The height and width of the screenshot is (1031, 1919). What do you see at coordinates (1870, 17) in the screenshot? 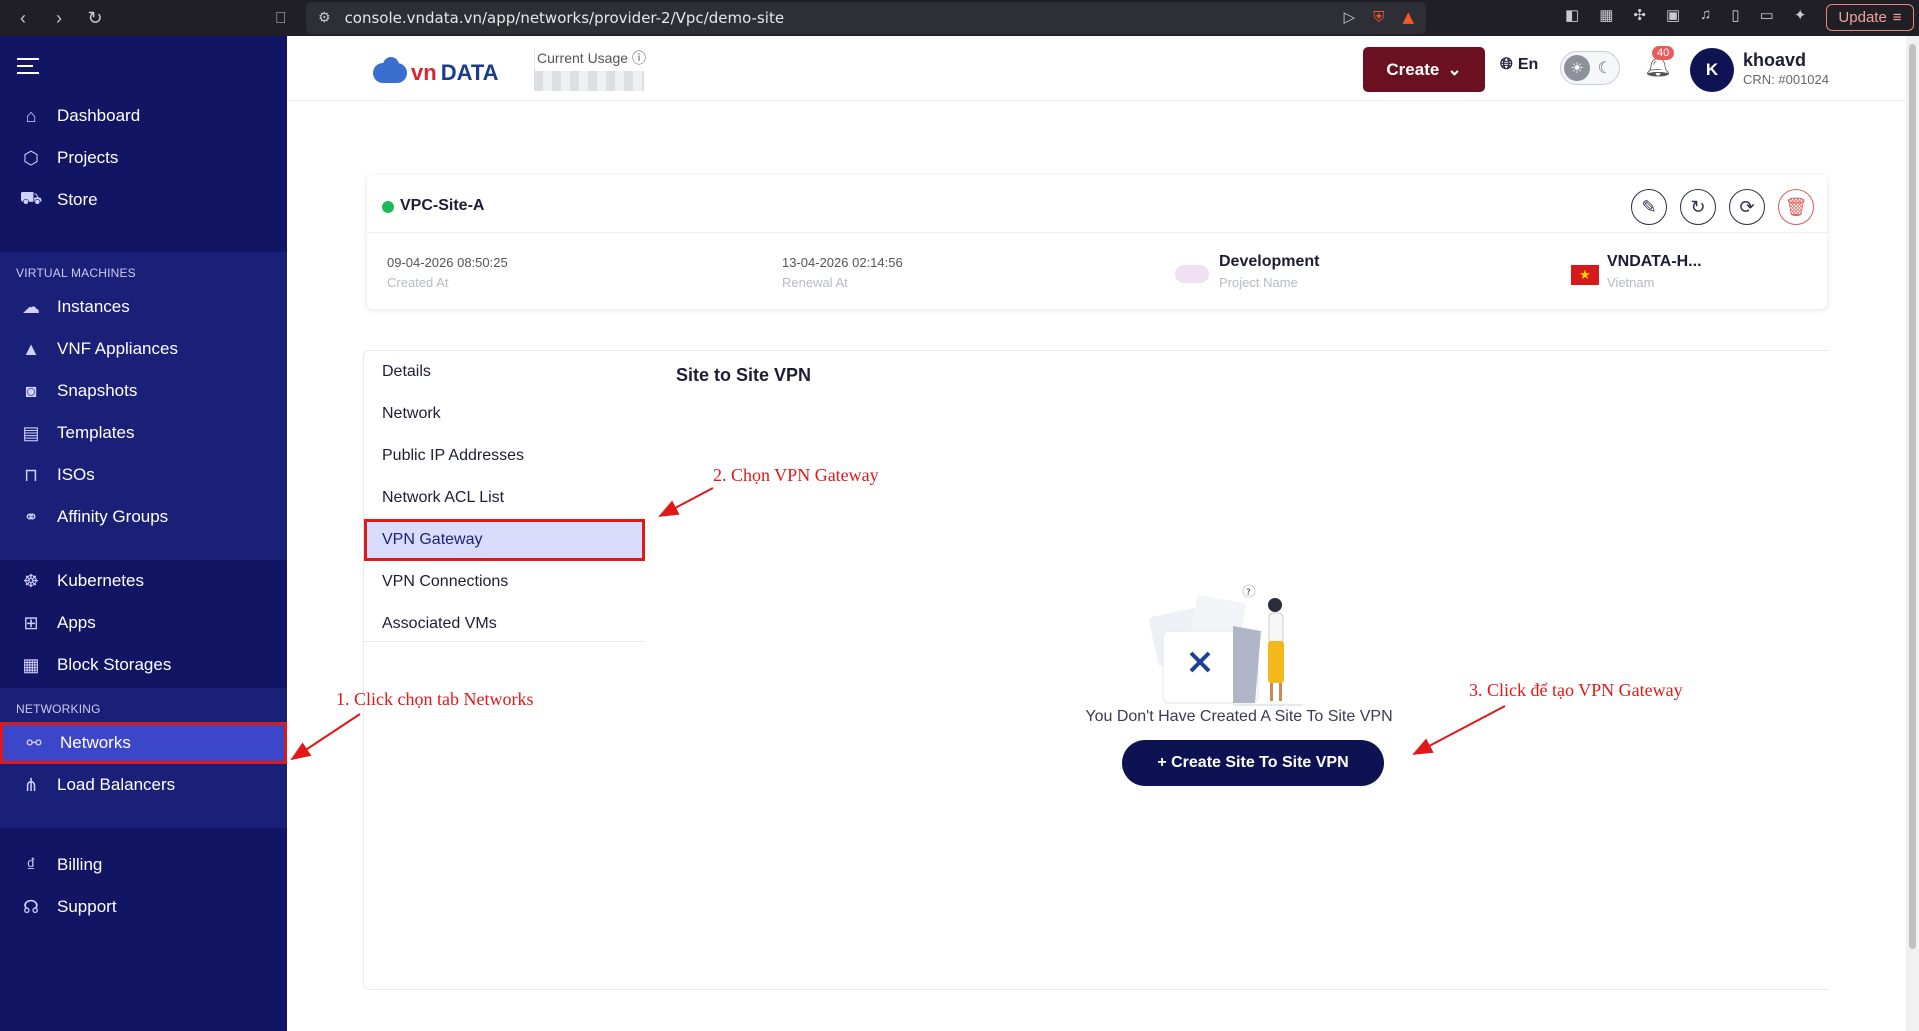
I see `update-button: Update ≡` at bounding box center [1870, 17].